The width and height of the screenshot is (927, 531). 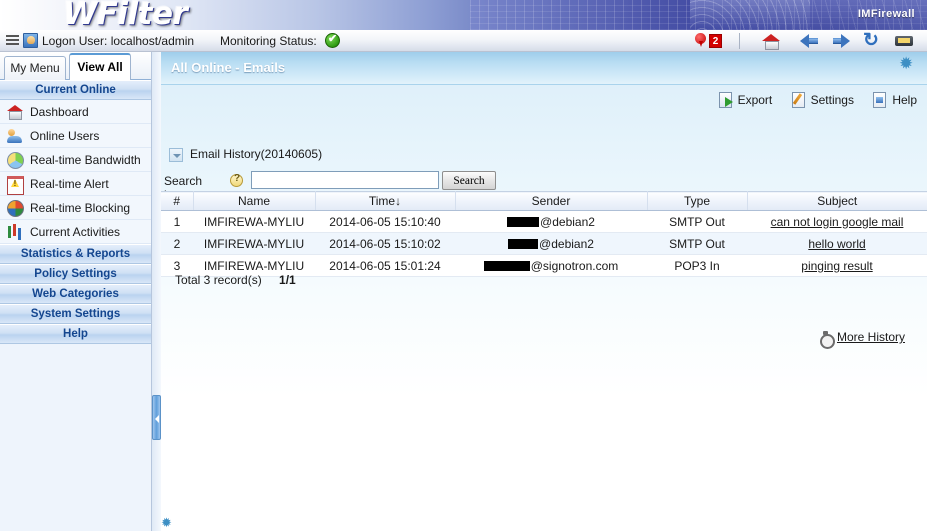 What do you see at coordinates (870, 337) in the screenshot?
I see `more-history-label: More History` at bounding box center [870, 337].